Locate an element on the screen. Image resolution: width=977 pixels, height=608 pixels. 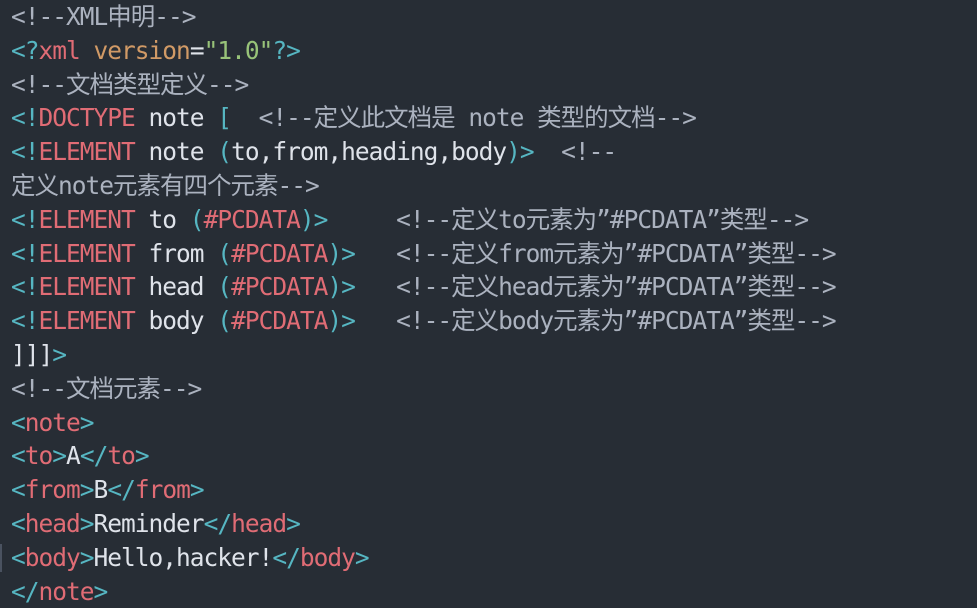
code-token-tag: xml is located at coordinates (59, 50).